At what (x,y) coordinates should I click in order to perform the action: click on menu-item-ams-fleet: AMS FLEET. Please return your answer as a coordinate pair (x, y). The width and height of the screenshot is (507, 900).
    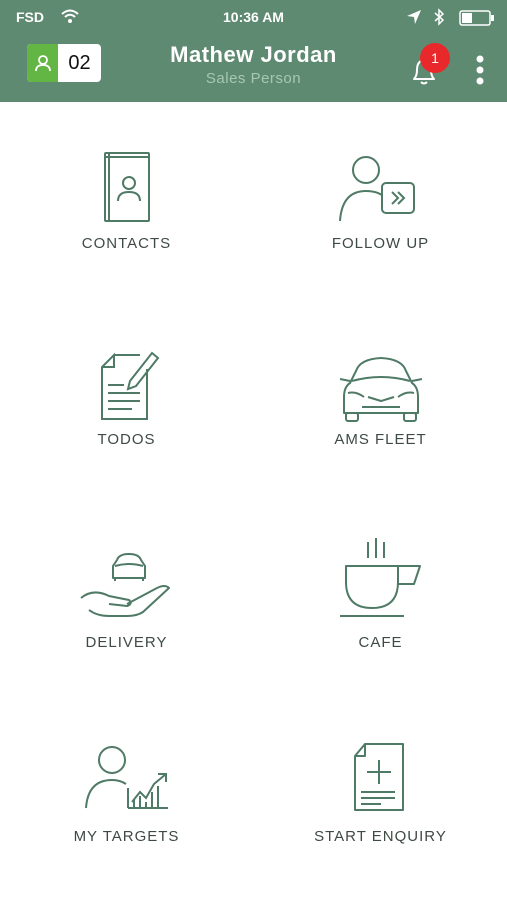
    Looking at the image, I should click on (380, 405).